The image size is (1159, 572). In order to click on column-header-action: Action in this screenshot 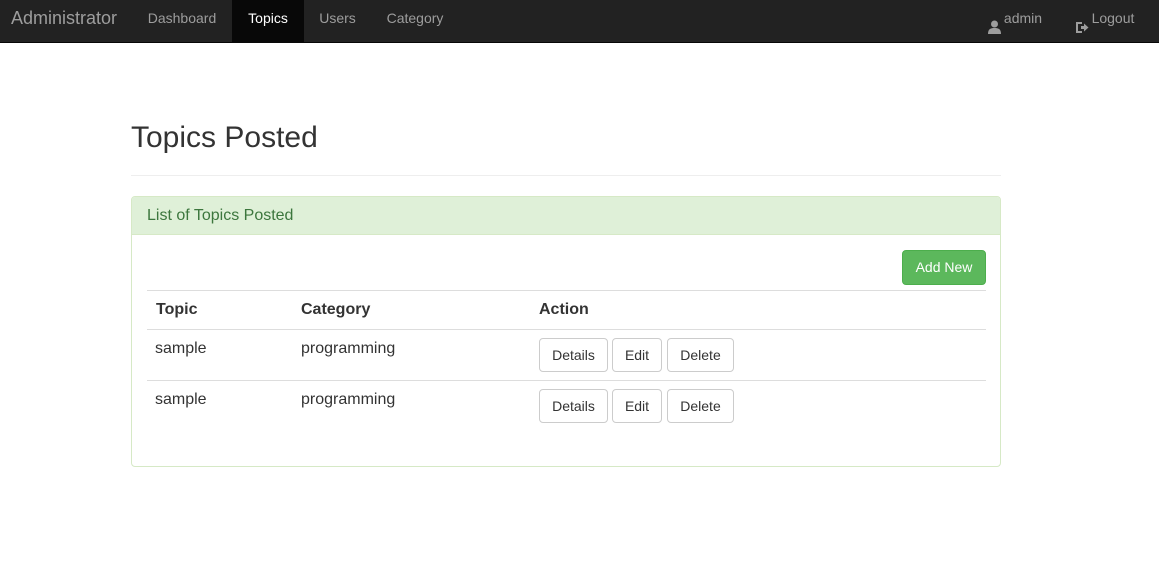, I will do `click(564, 309)`.